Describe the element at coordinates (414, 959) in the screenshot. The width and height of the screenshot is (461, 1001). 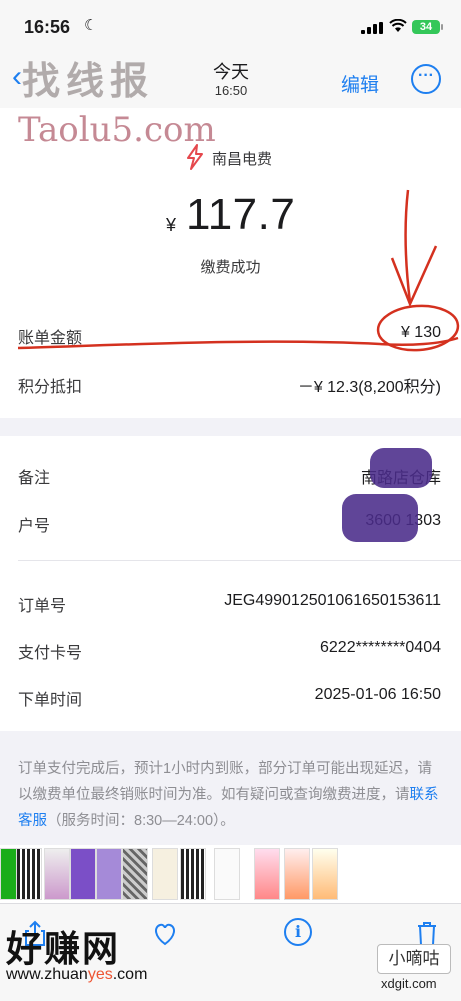
I see `watermark-right: 小嘀咕` at that location.